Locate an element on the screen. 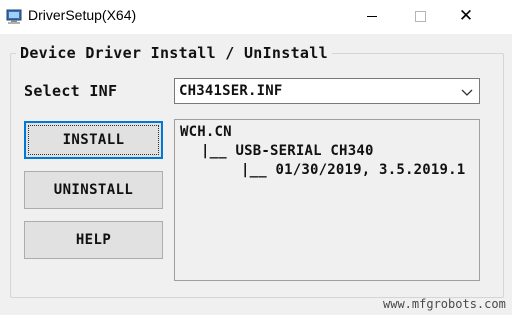 This screenshot has height=315, width=512. maximize-button is located at coordinates (420, 16).